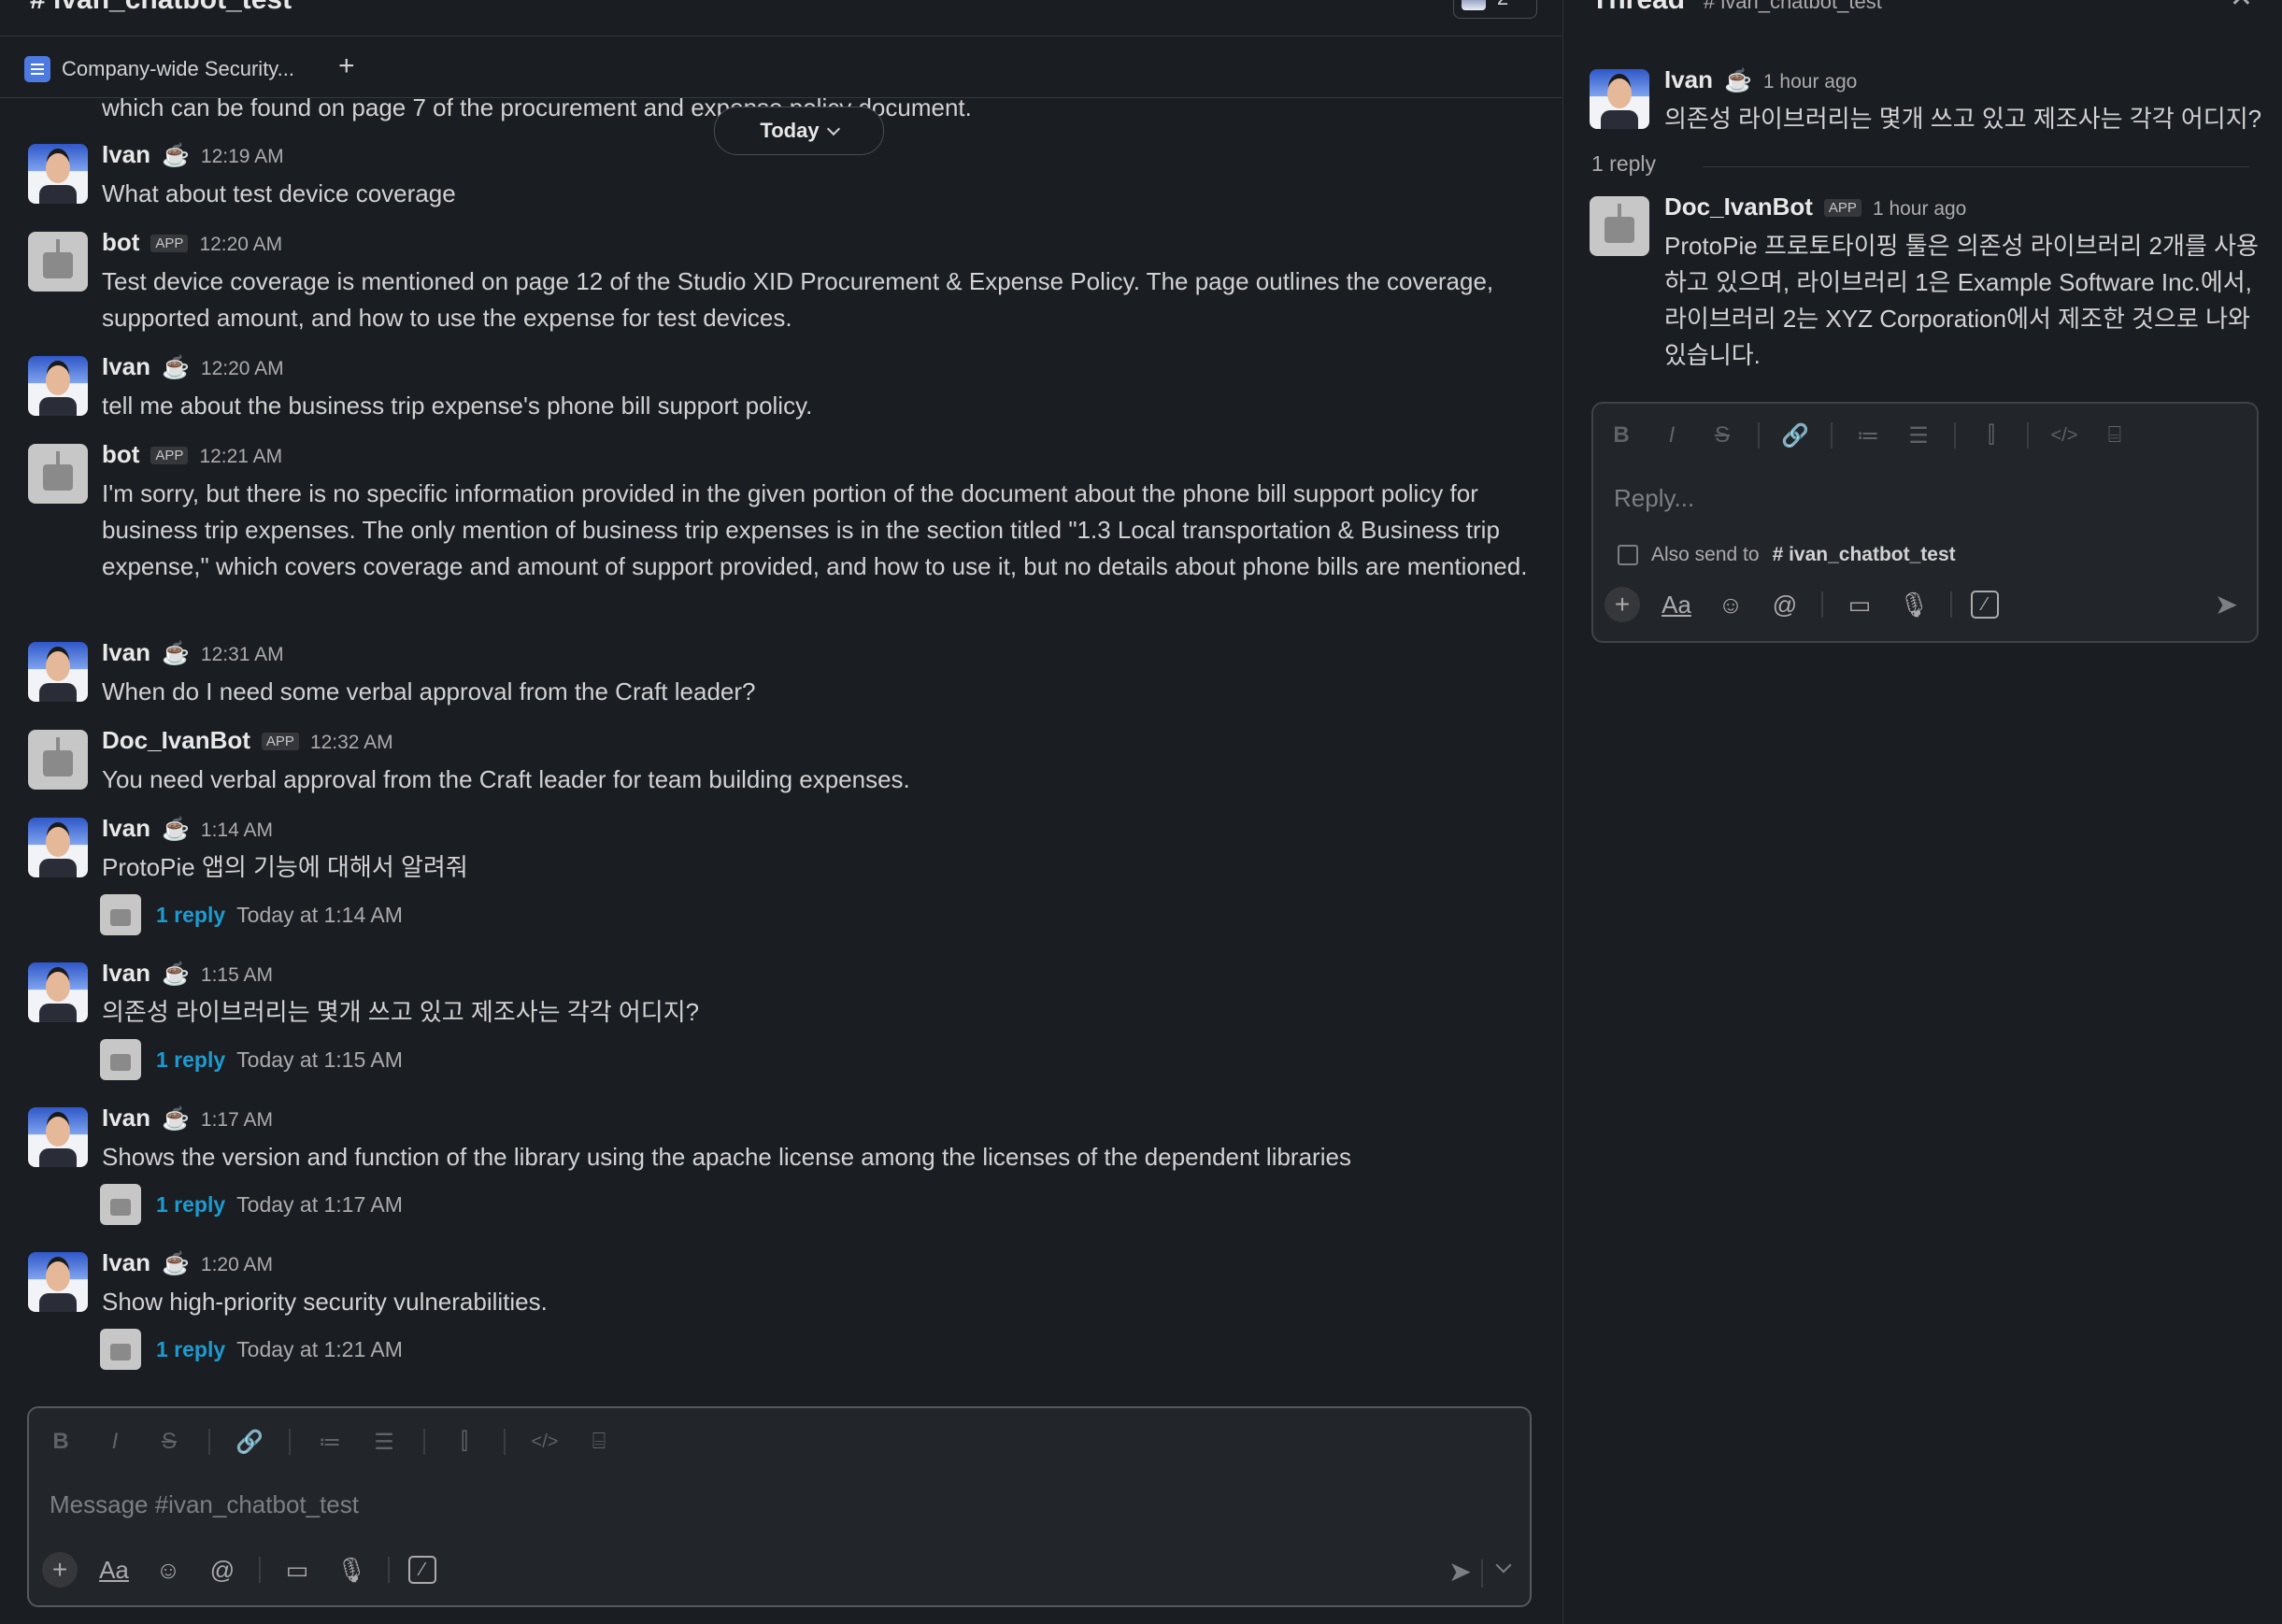 Image resolution: width=2282 pixels, height=1624 pixels. What do you see at coordinates (205, 1504) in the screenshot?
I see `message-input: Message #ivan_chatbot_test` at bounding box center [205, 1504].